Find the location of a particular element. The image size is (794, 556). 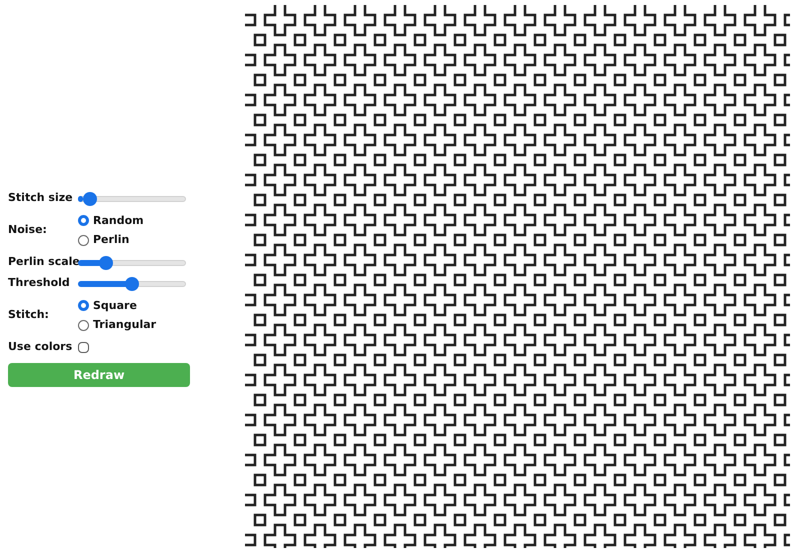

radio-option: Random is located at coordinates (111, 220).